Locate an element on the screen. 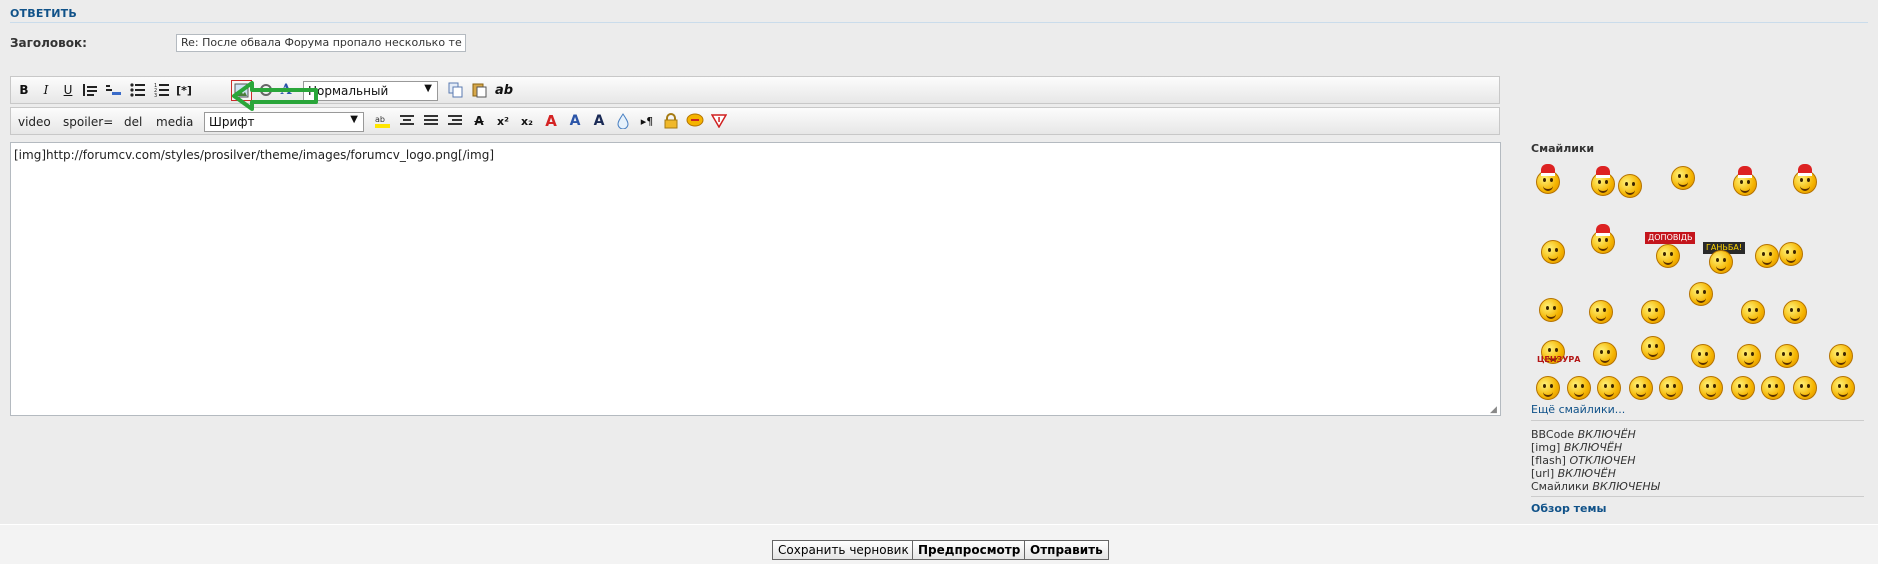 The height and width of the screenshot is (564, 1878). bold-button: B is located at coordinates (24, 90).